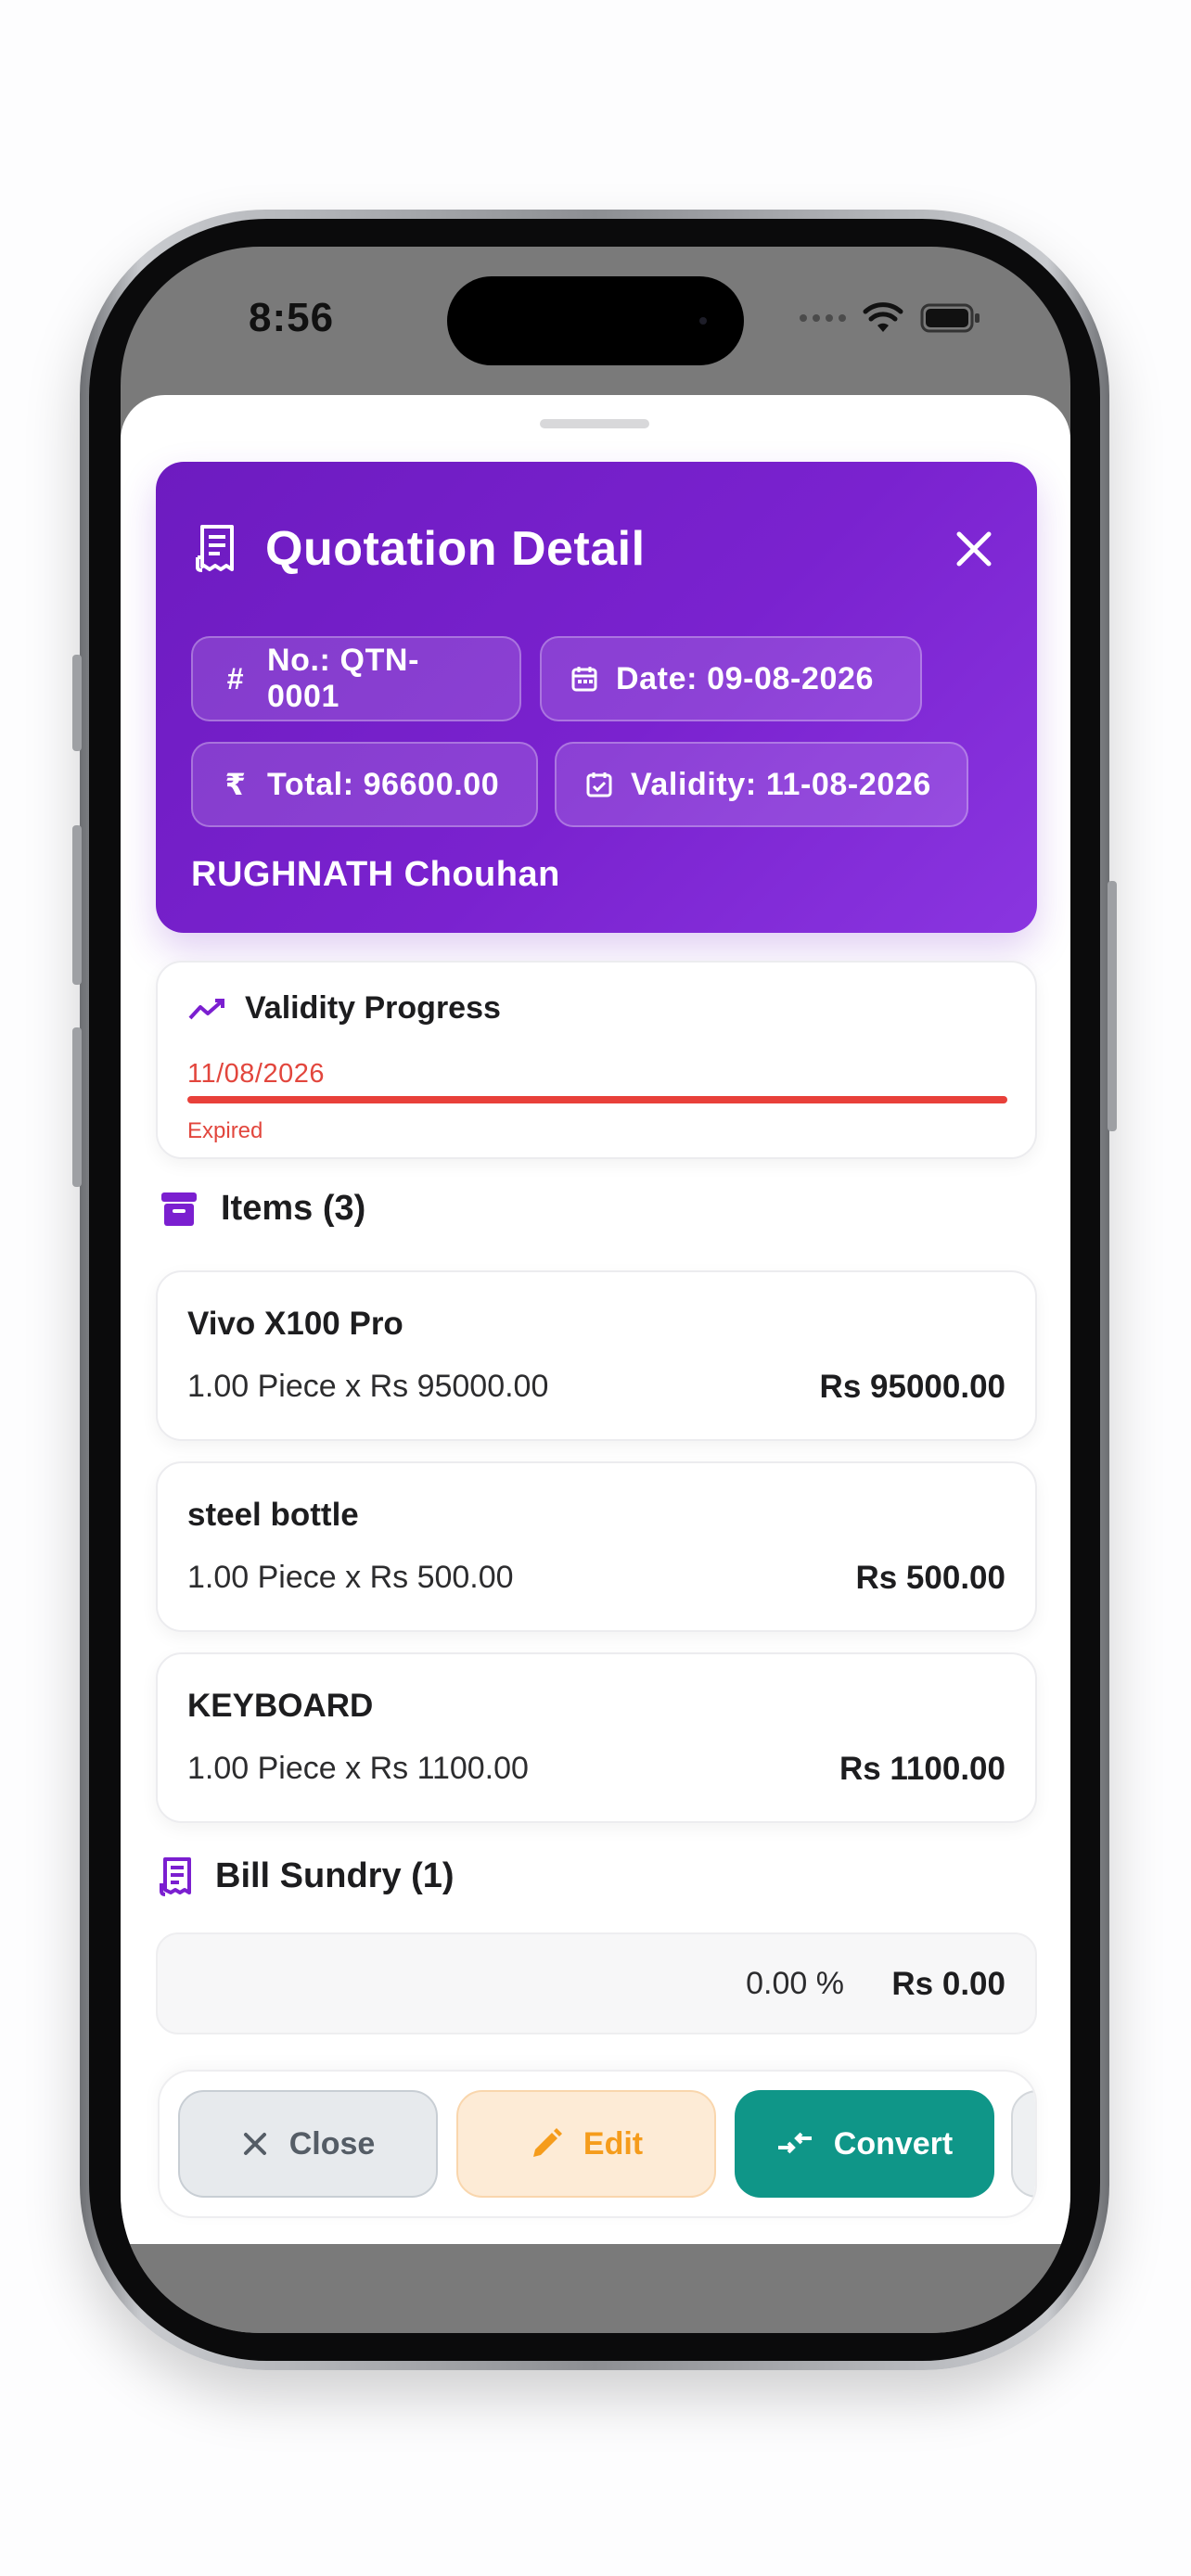  I want to click on item-quantity: 1.00 Piece x Rs 1100.00, so click(358, 1768).